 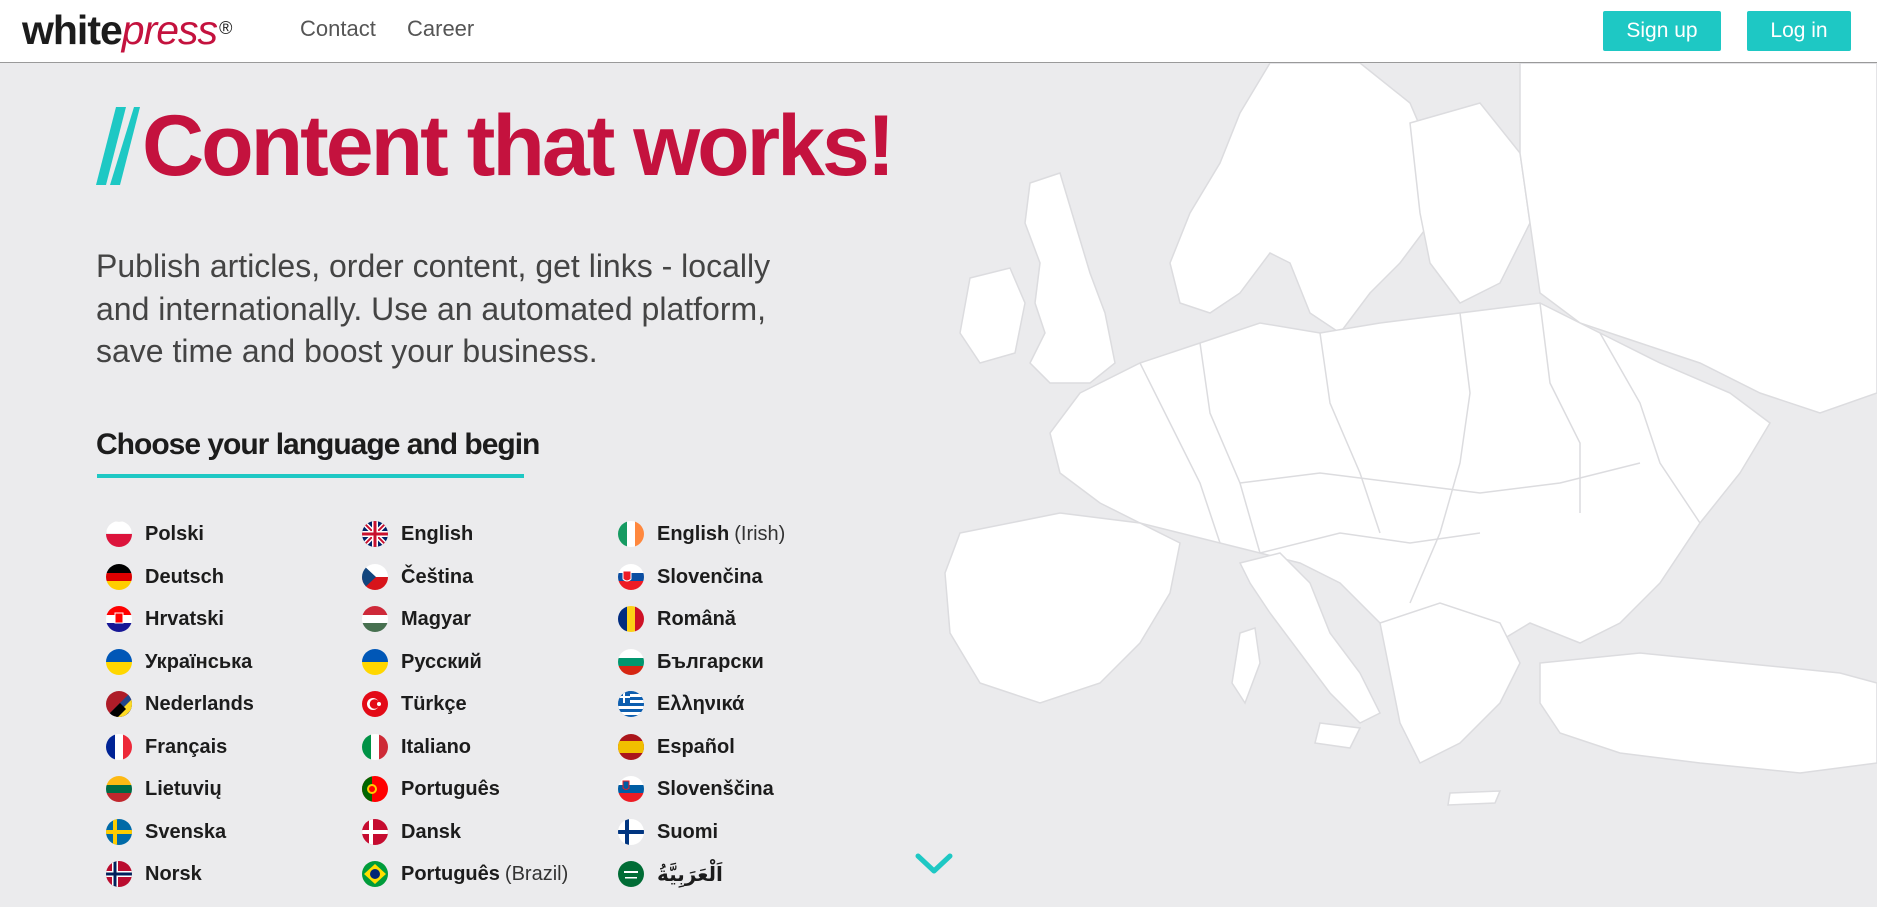 What do you see at coordinates (631, 789) in the screenshot?
I see `si-flag-icon` at bounding box center [631, 789].